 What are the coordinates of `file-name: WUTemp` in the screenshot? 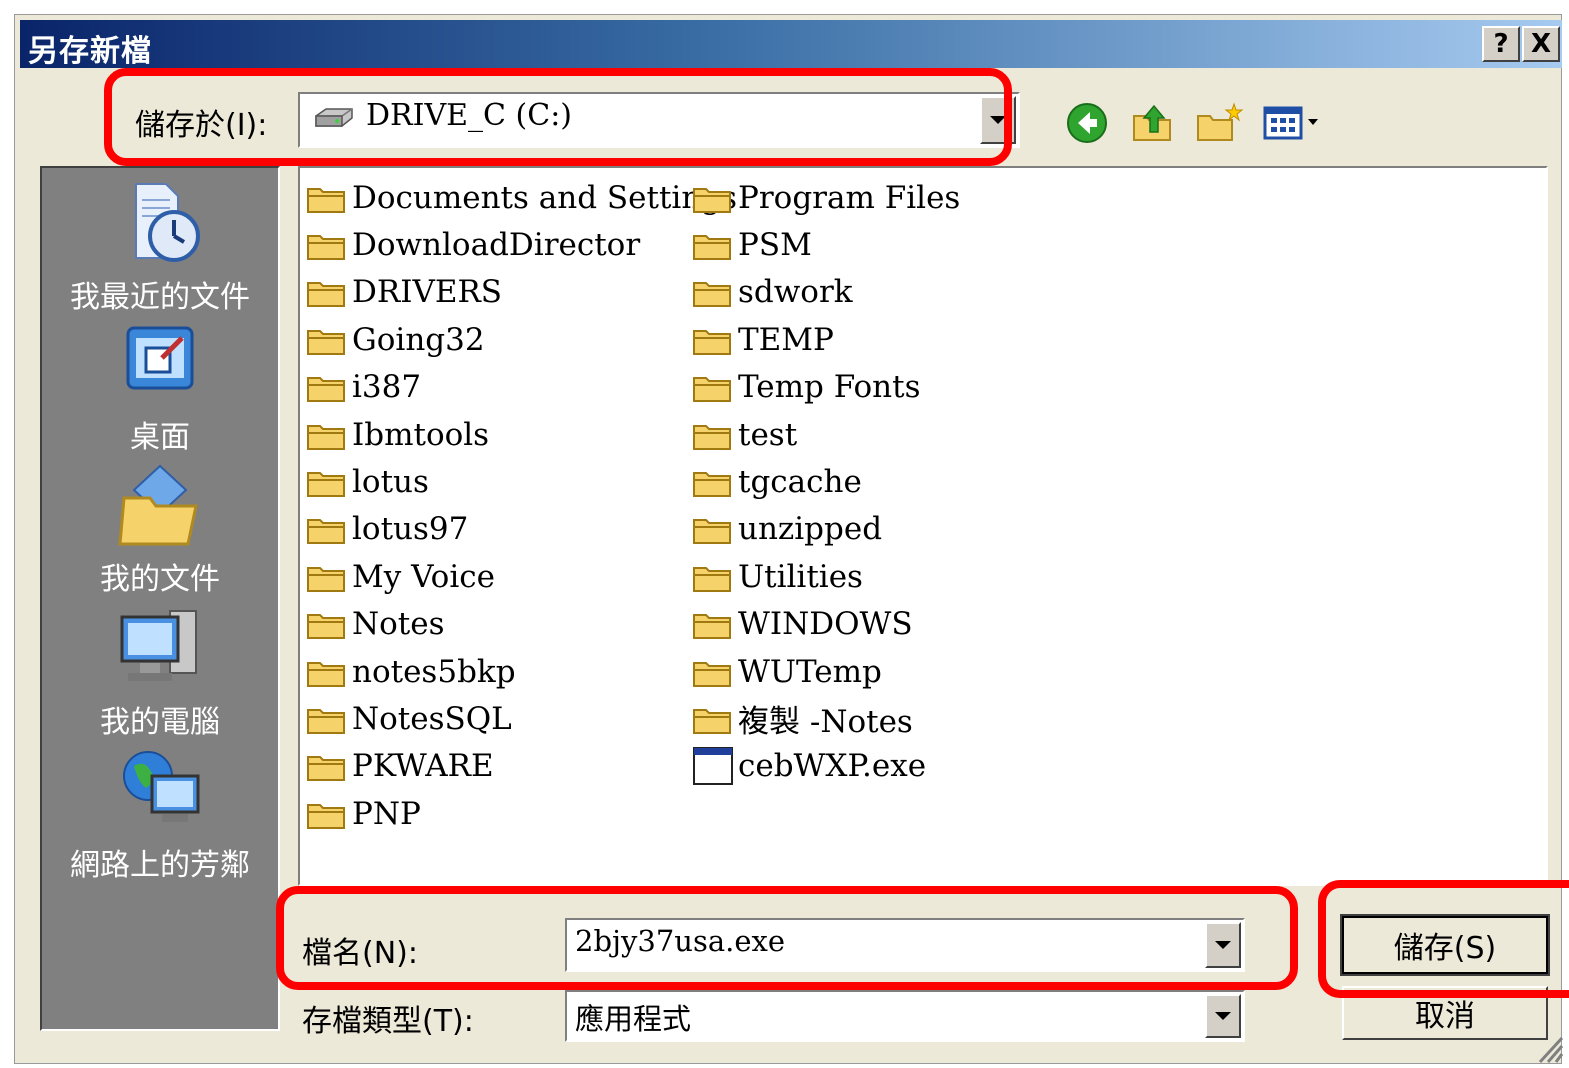 It's located at (810, 671).